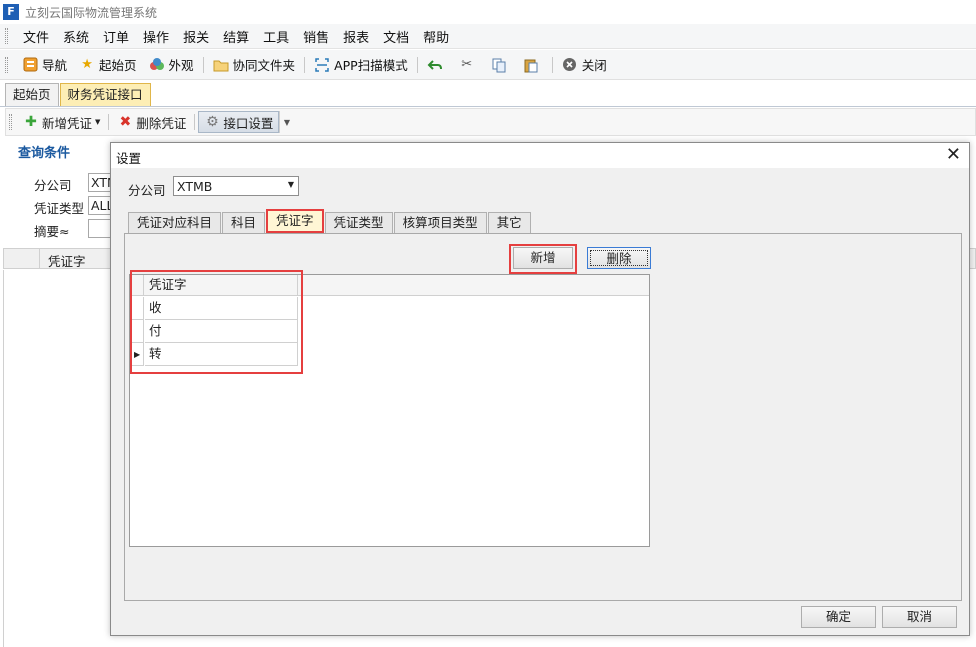 This screenshot has width=976, height=647. I want to click on voucher-grid-body, so click(58, 458).